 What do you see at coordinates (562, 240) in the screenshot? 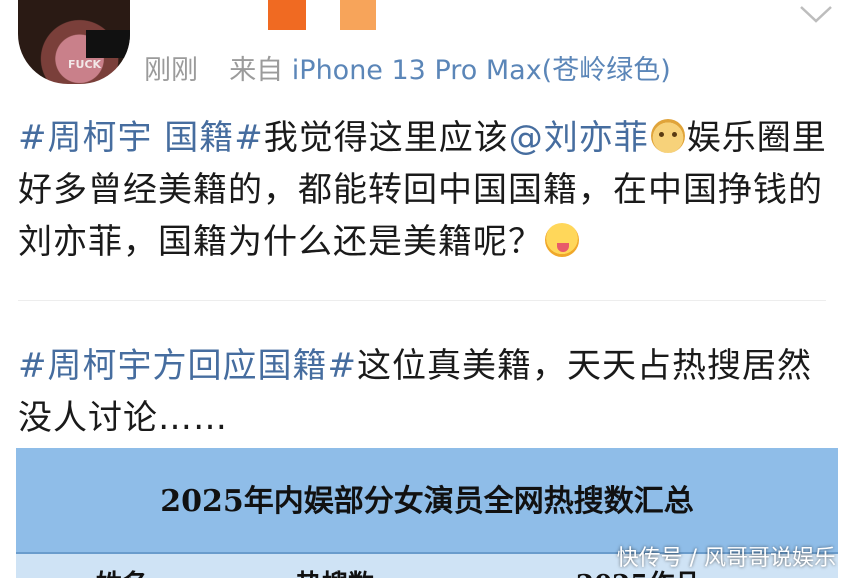
I see `drool-emoji-icon` at bounding box center [562, 240].